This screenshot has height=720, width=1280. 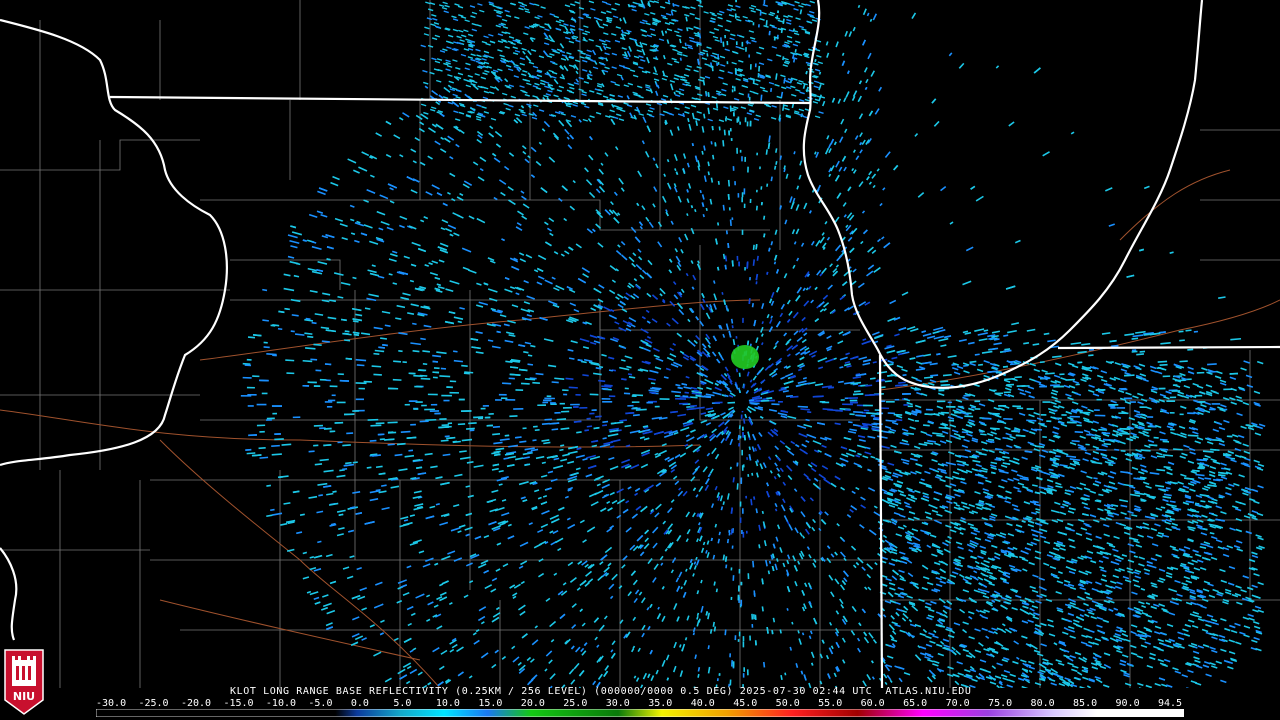 What do you see at coordinates (640, 713) in the screenshot?
I see `reflectivity-colorbar` at bounding box center [640, 713].